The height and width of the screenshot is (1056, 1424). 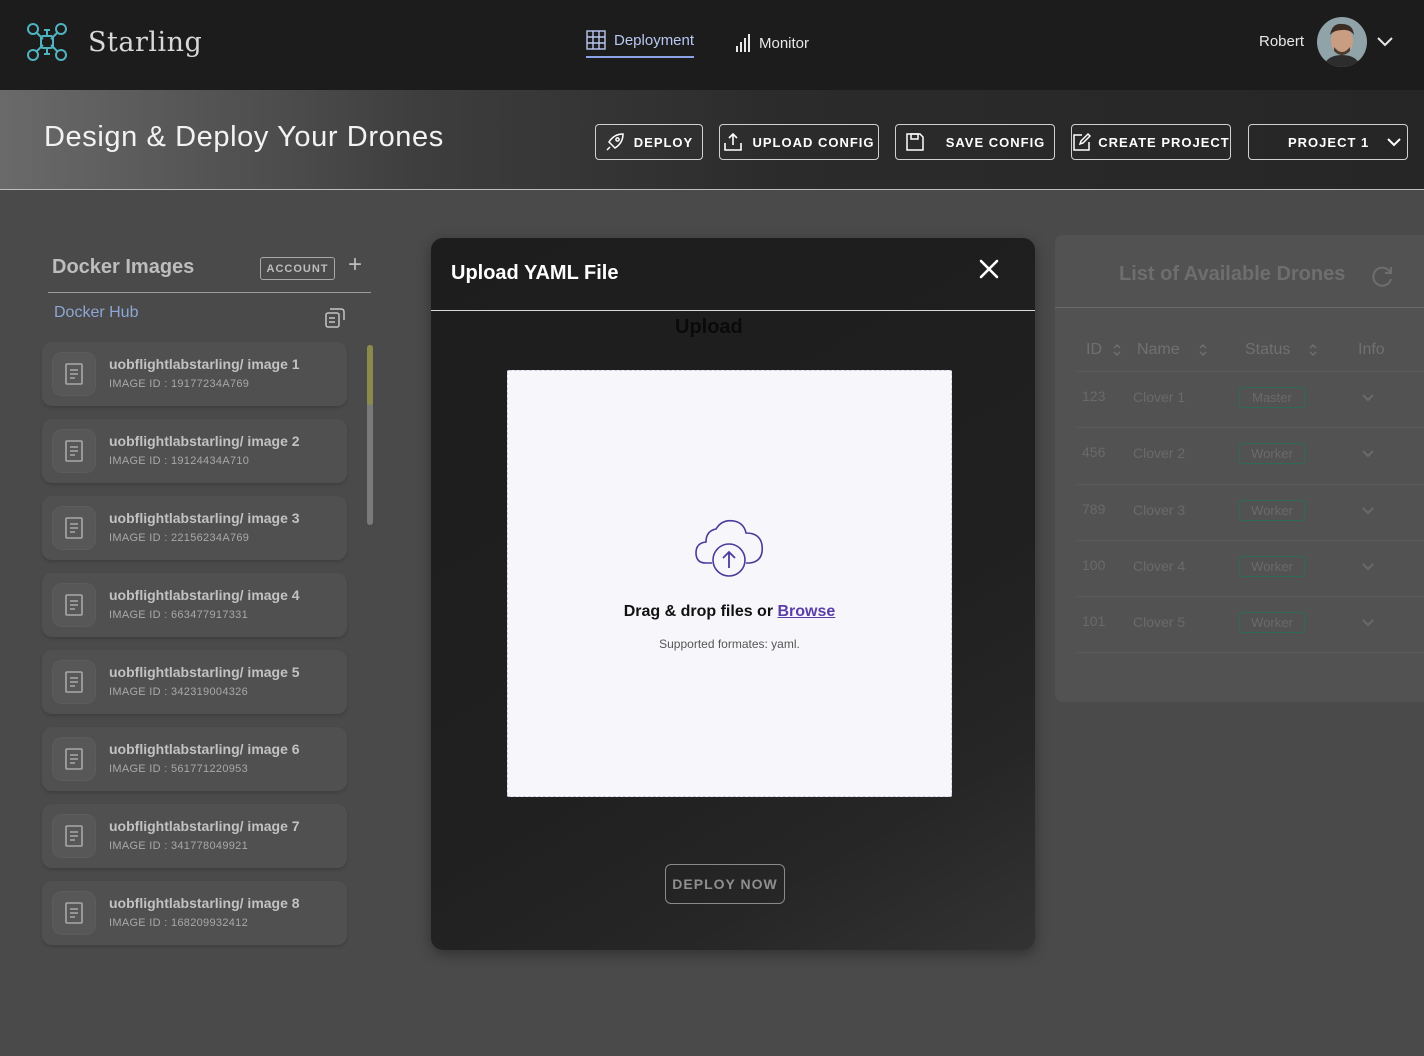 I want to click on user-name: Robert, so click(x=1282, y=41).